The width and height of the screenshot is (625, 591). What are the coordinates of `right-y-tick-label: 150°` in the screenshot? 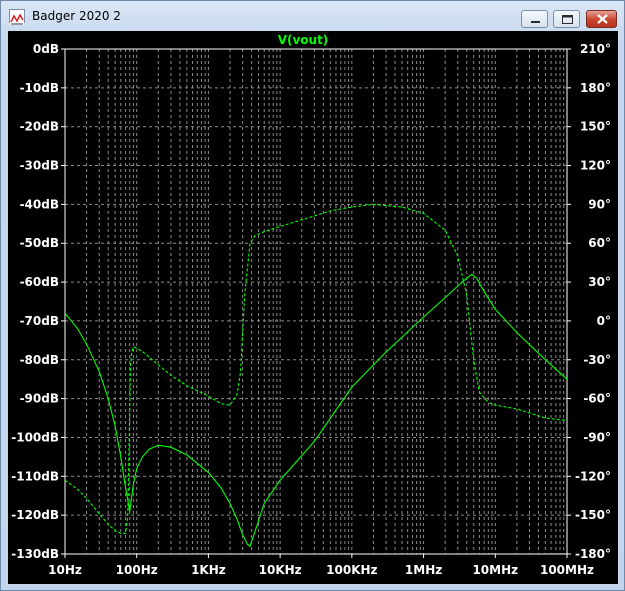 It's located at (595, 127).